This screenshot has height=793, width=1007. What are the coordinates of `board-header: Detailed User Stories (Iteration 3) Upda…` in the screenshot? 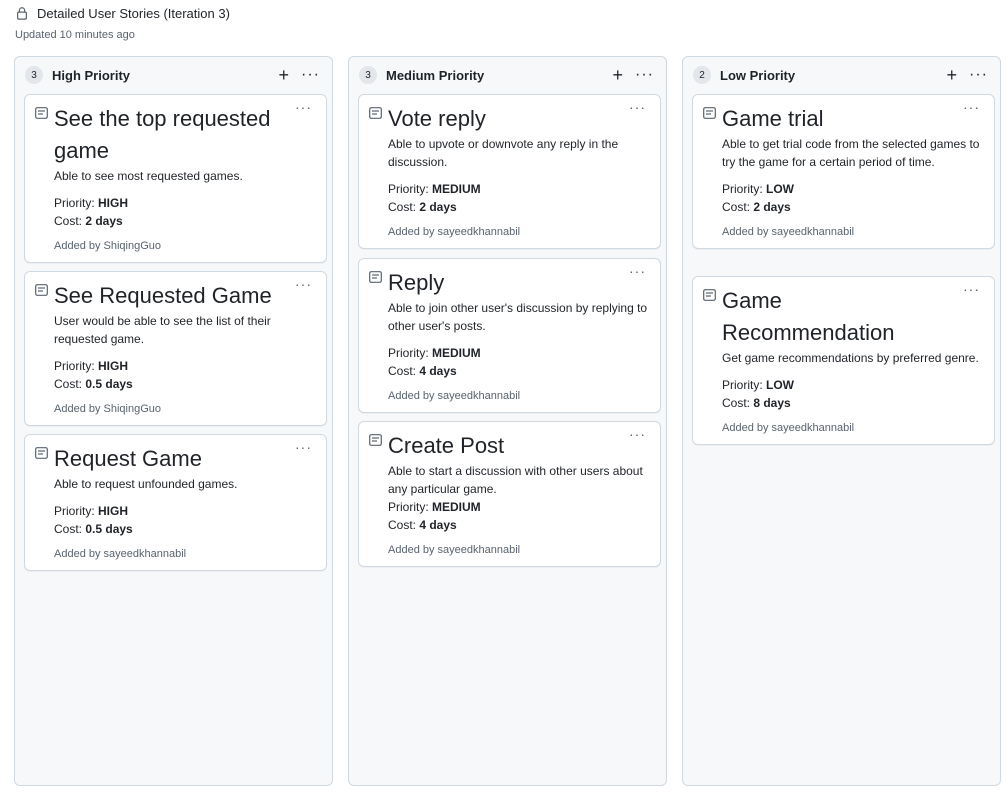 It's located at (122, 23).